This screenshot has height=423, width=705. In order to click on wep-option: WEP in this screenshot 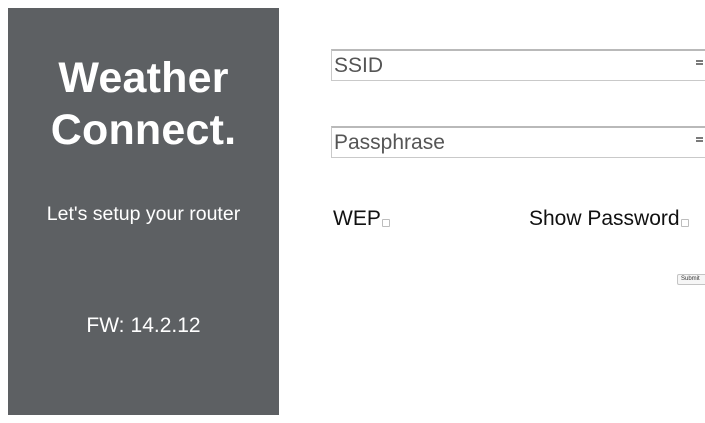, I will do `click(361, 219)`.